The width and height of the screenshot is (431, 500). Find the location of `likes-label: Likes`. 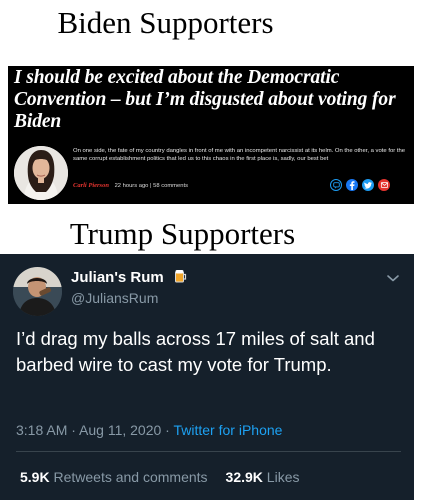

likes-label: Likes is located at coordinates (283, 477).